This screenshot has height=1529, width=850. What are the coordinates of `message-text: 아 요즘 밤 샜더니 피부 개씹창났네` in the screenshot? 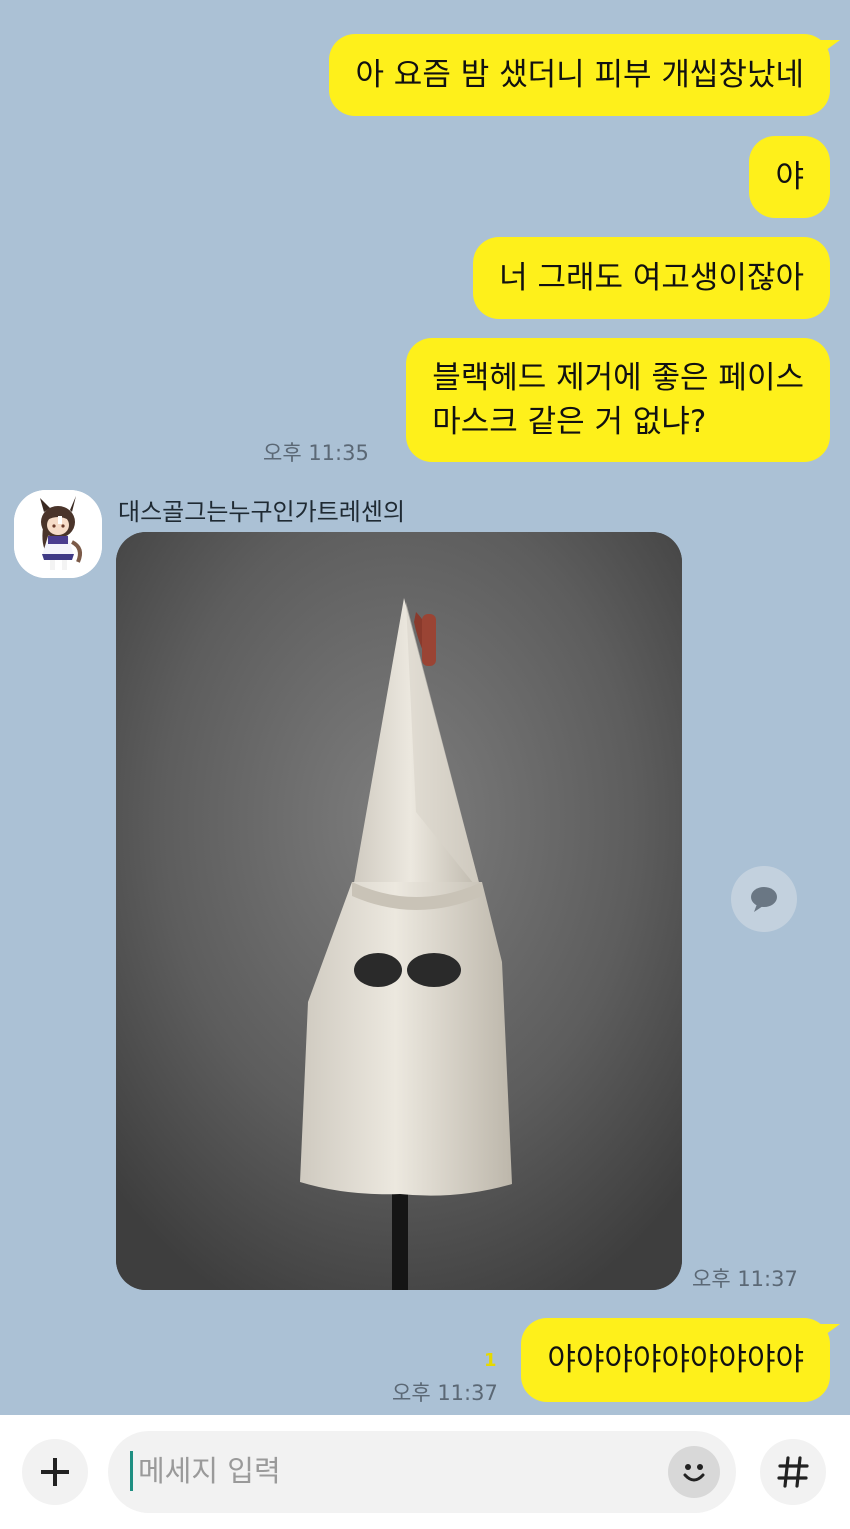 It's located at (579, 75).